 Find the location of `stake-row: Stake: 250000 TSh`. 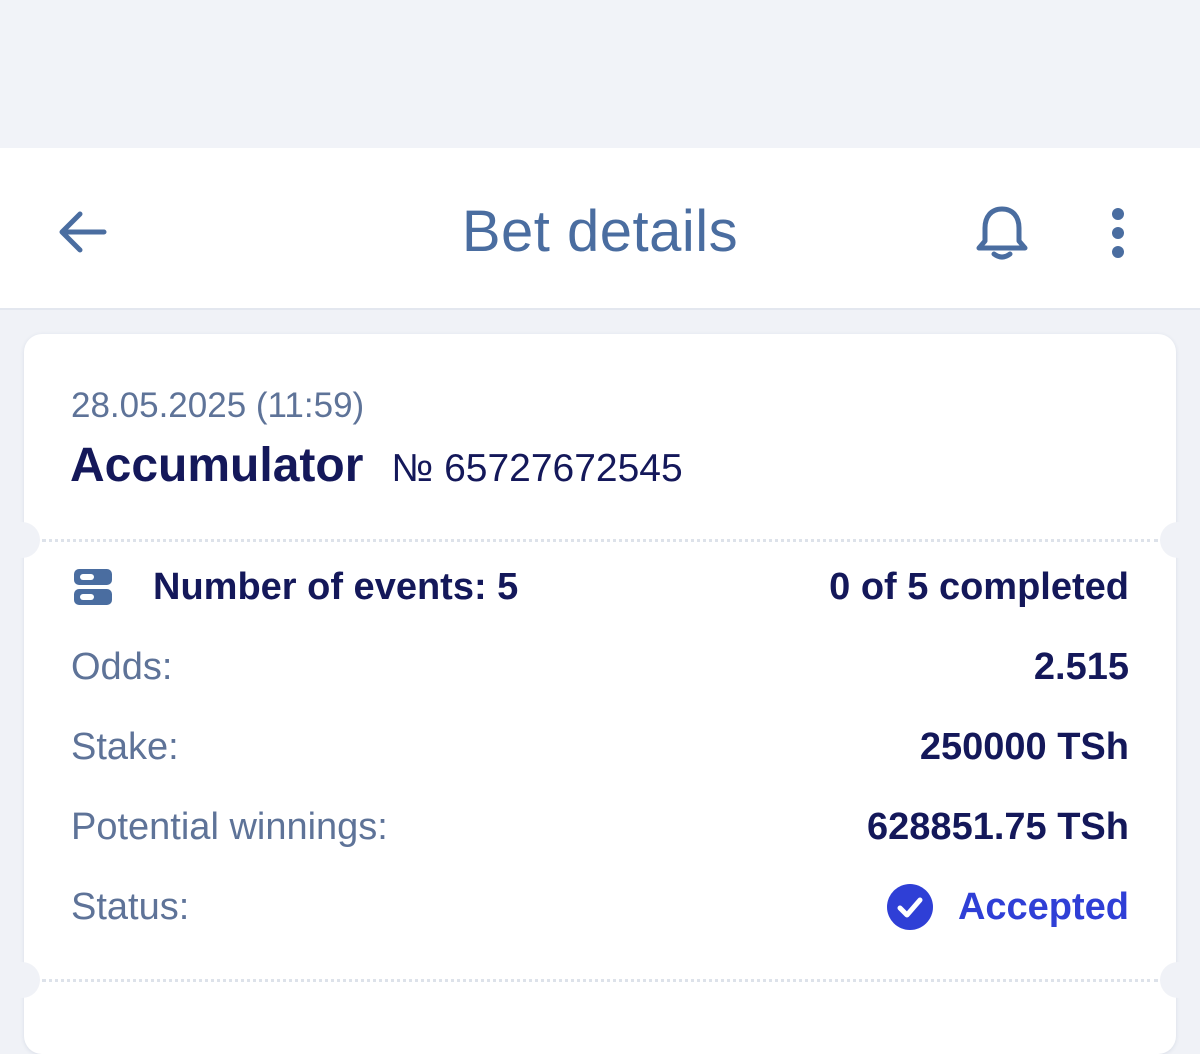

stake-row: Stake: 250000 TSh is located at coordinates (600, 747).